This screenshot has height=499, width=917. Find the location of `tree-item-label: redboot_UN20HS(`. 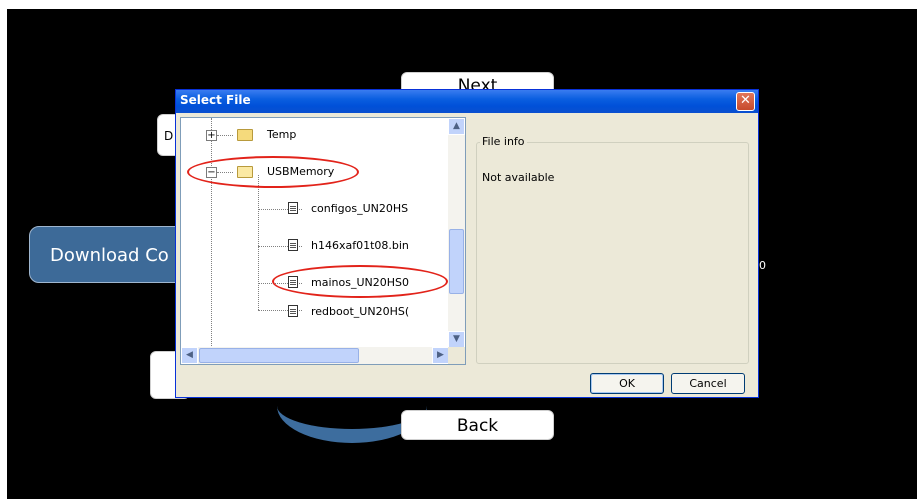

tree-item-label: redboot_UN20HS( is located at coordinates (360, 311).